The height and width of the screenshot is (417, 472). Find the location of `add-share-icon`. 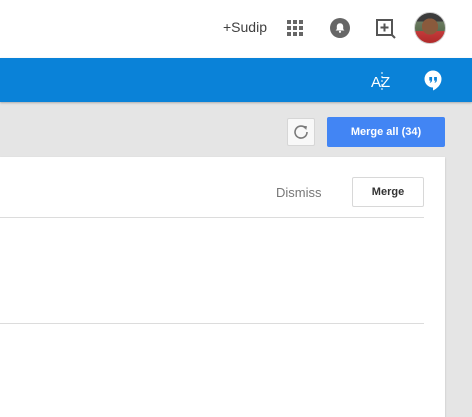

add-share-icon is located at coordinates (386, 28).